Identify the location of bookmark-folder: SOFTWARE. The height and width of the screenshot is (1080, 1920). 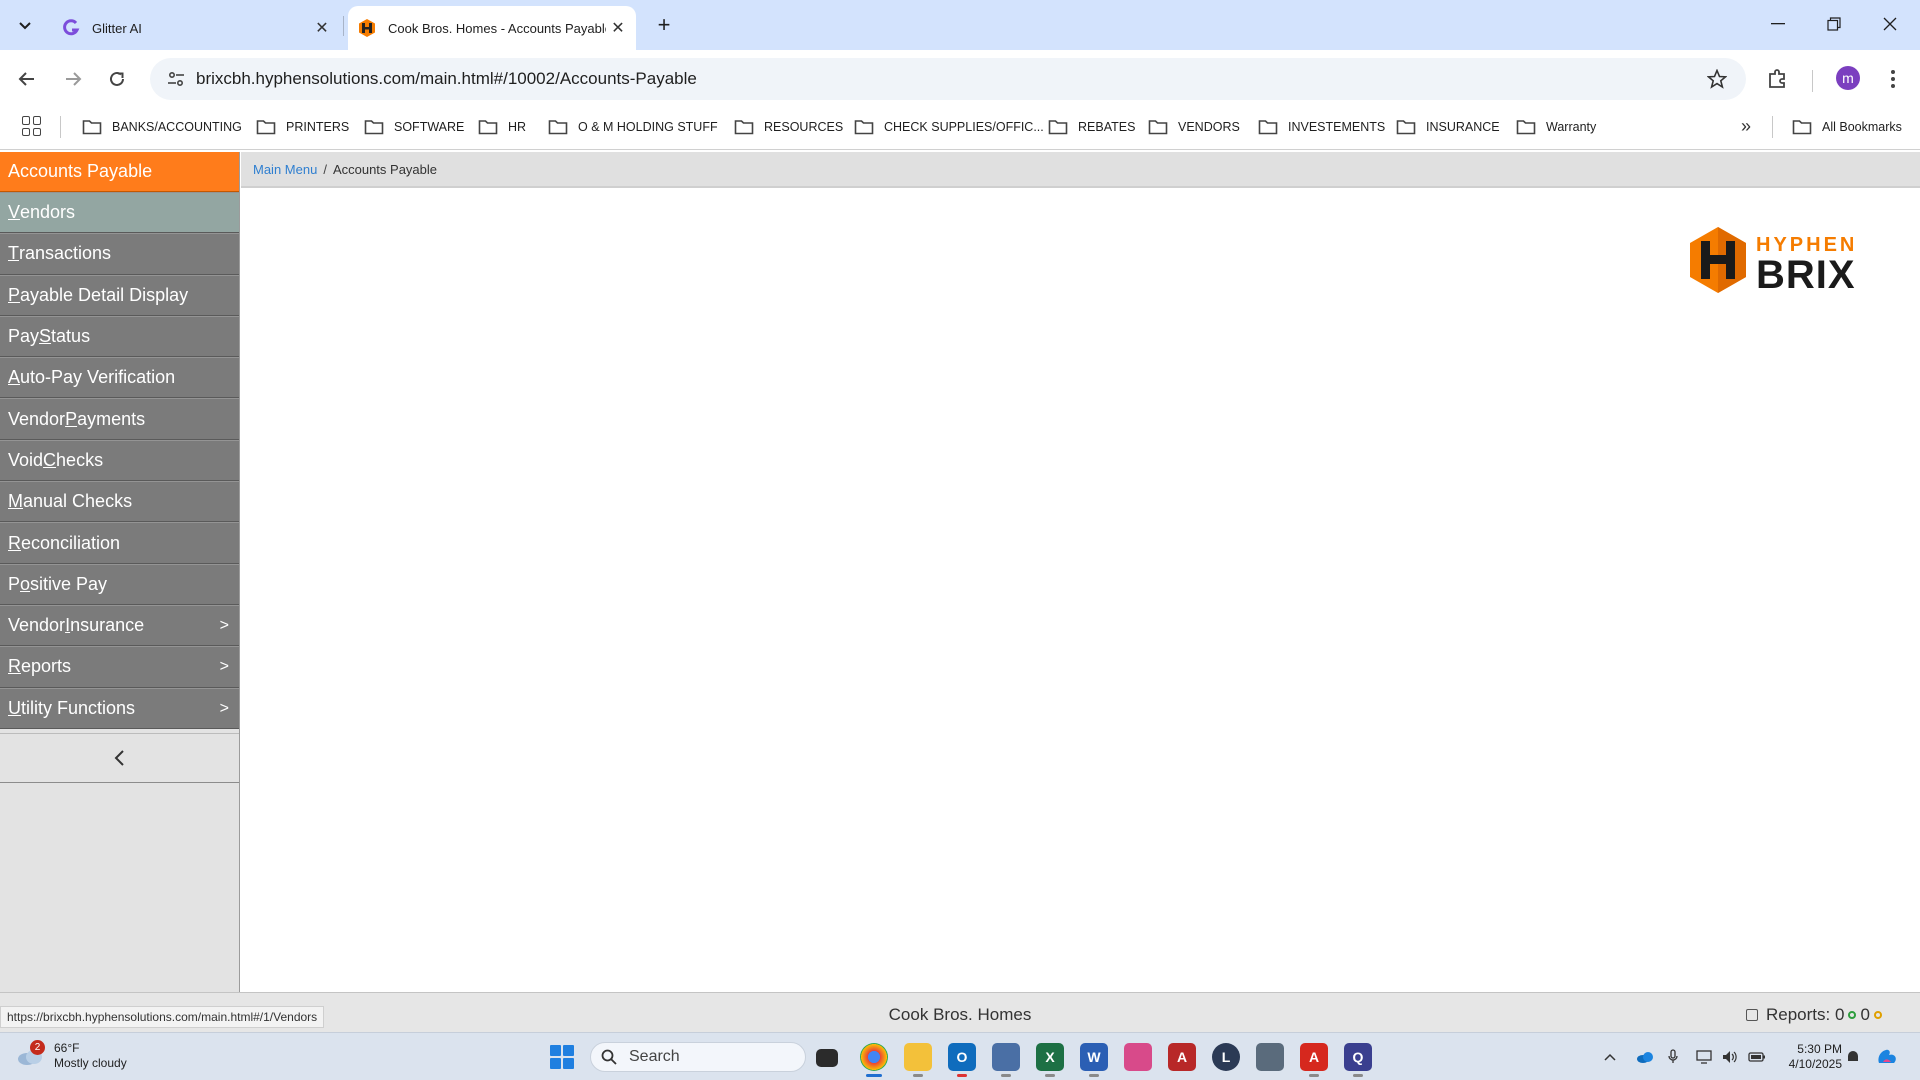
(414, 127).